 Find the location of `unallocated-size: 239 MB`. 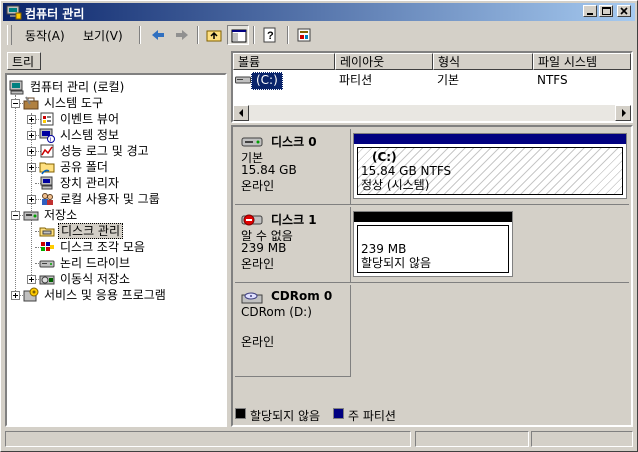

unallocated-size: 239 MB is located at coordinates (384, 249).